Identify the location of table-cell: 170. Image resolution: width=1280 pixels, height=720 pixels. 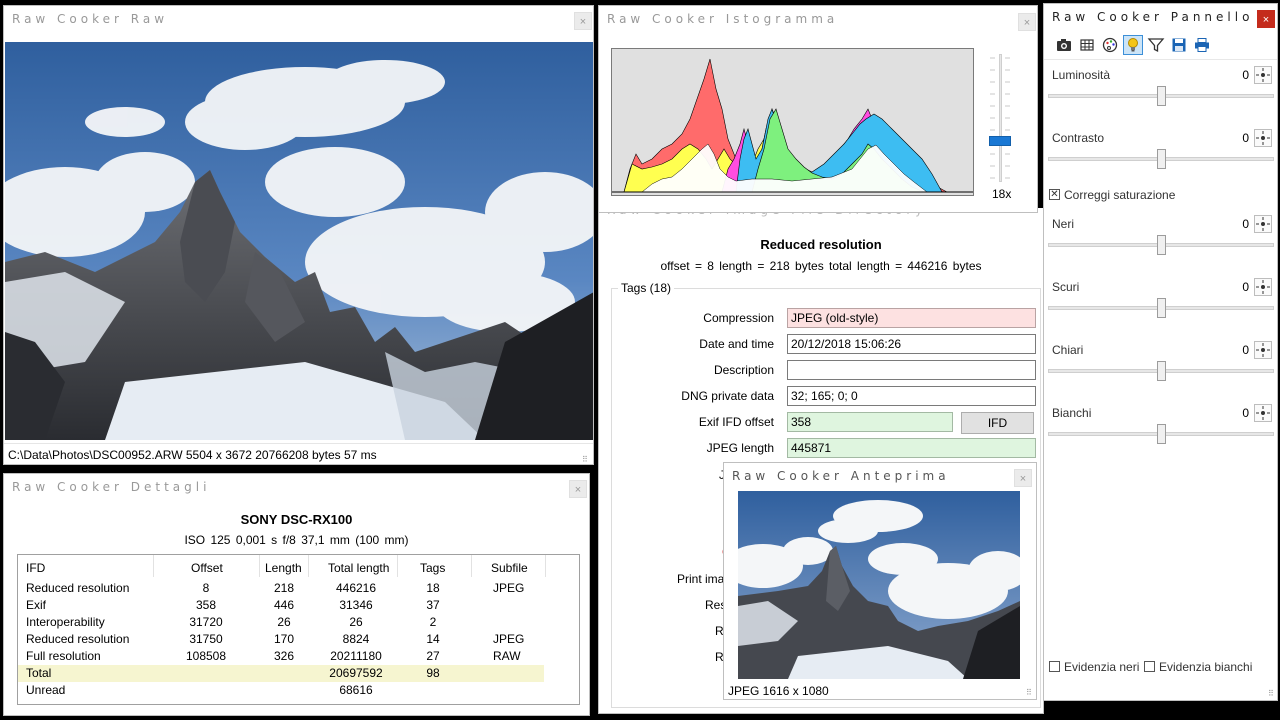
(284, 639).